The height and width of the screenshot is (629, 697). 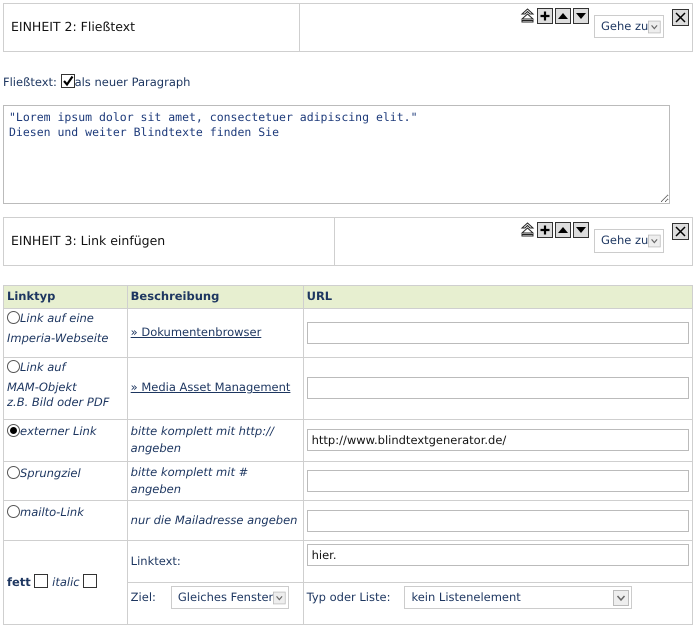 What do you see at coordinates (73, 27) in the screenshot?
I see `unit-title: EINHEIT 2: Fließtext` at bounding box center [73, 27].